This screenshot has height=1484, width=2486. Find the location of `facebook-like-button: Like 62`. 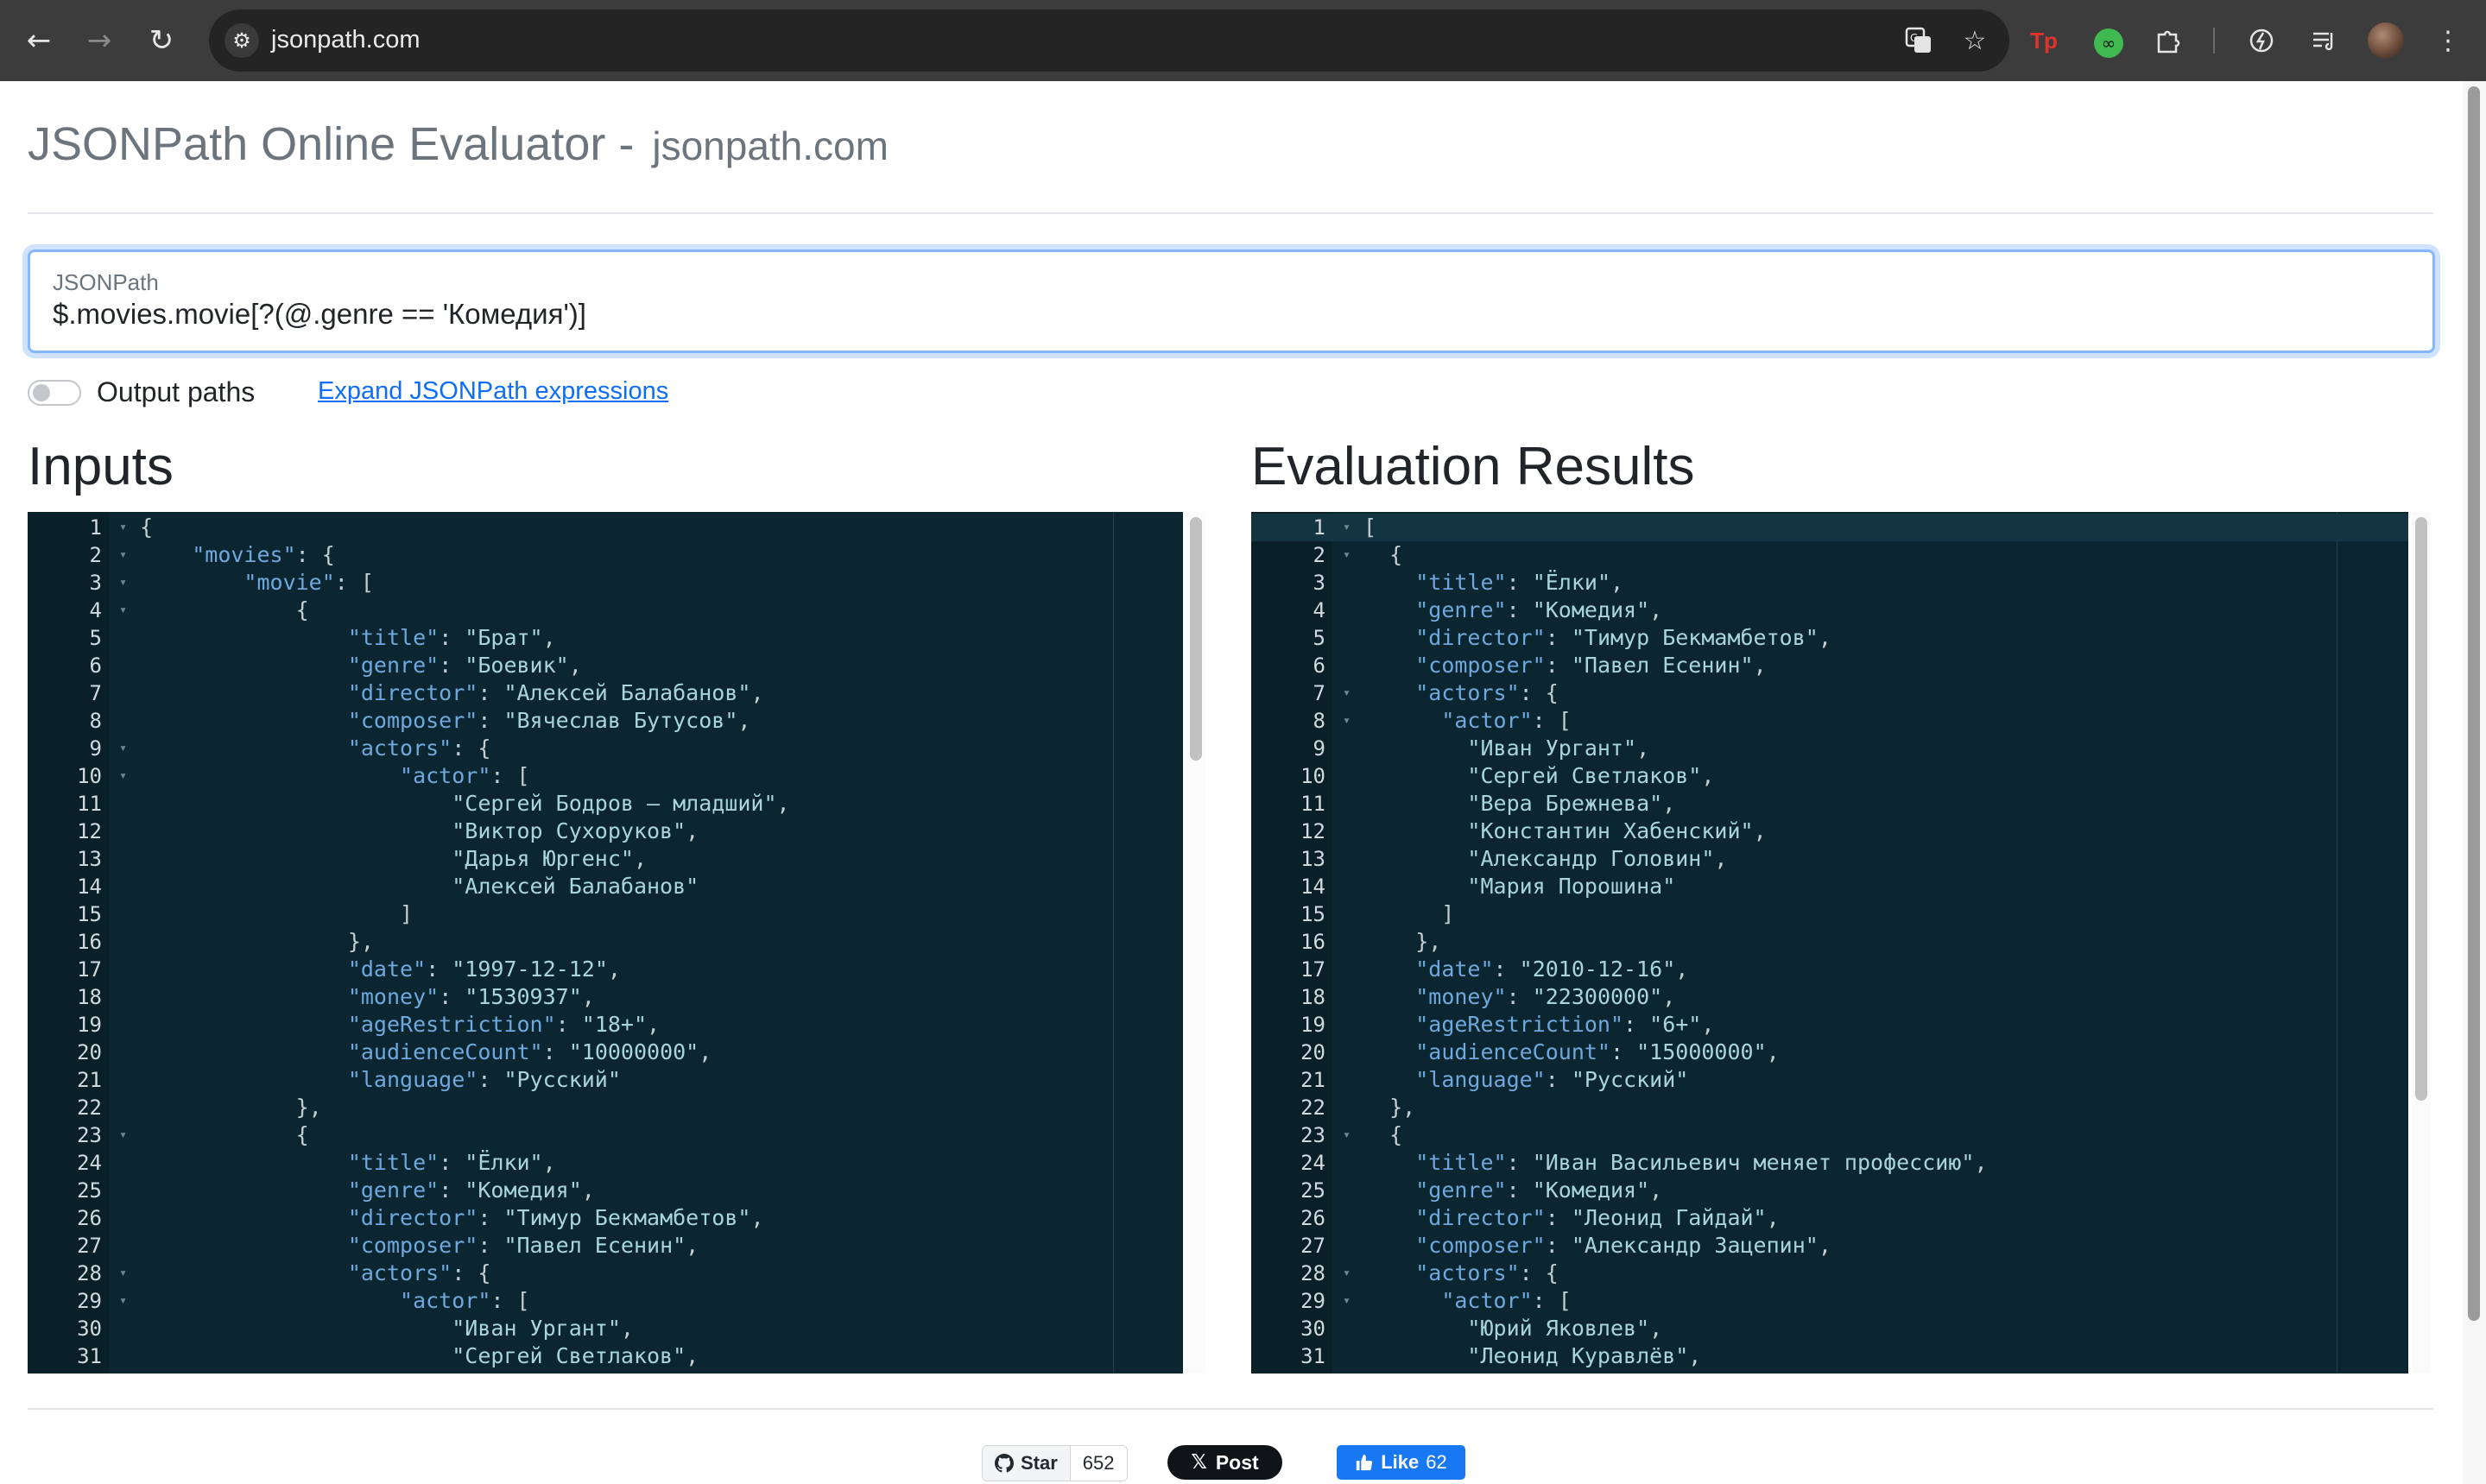

facebook-like-button: Like 62 is located at coordinates (1401, 1462).